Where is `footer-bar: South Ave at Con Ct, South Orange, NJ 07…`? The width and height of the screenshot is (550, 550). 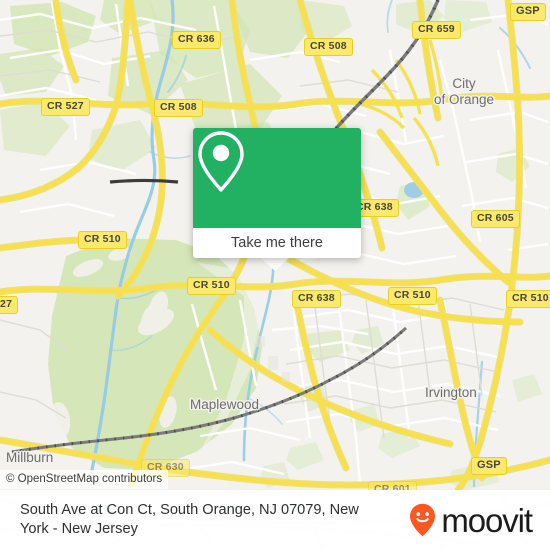 footer-bar: South Ave at Con Ct, South Orange, NJ 07… is located at coordinates (275, 520).